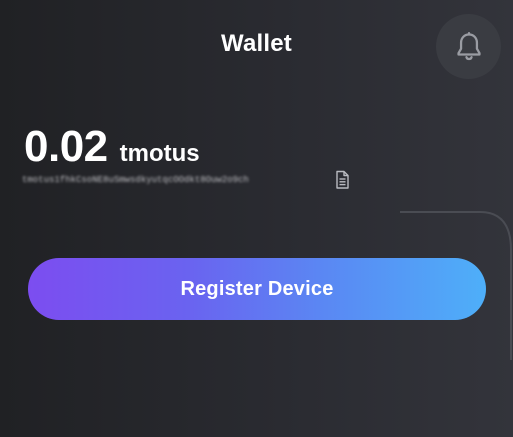  What do you see at coordinates (159, 153) in the screenshot?
I see `balance-unit: tmotus` at bounding box center [159, 153].